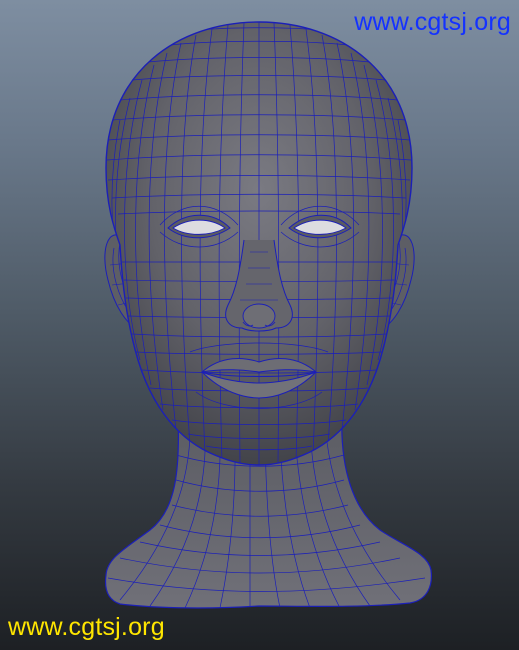 This screenshot has height=650, width=519. What do you see at coordinates (86, 627) in the screenshot?
I see `watermark-bottom-left: www.cgtsj.org` at bounding box center [86, 627].